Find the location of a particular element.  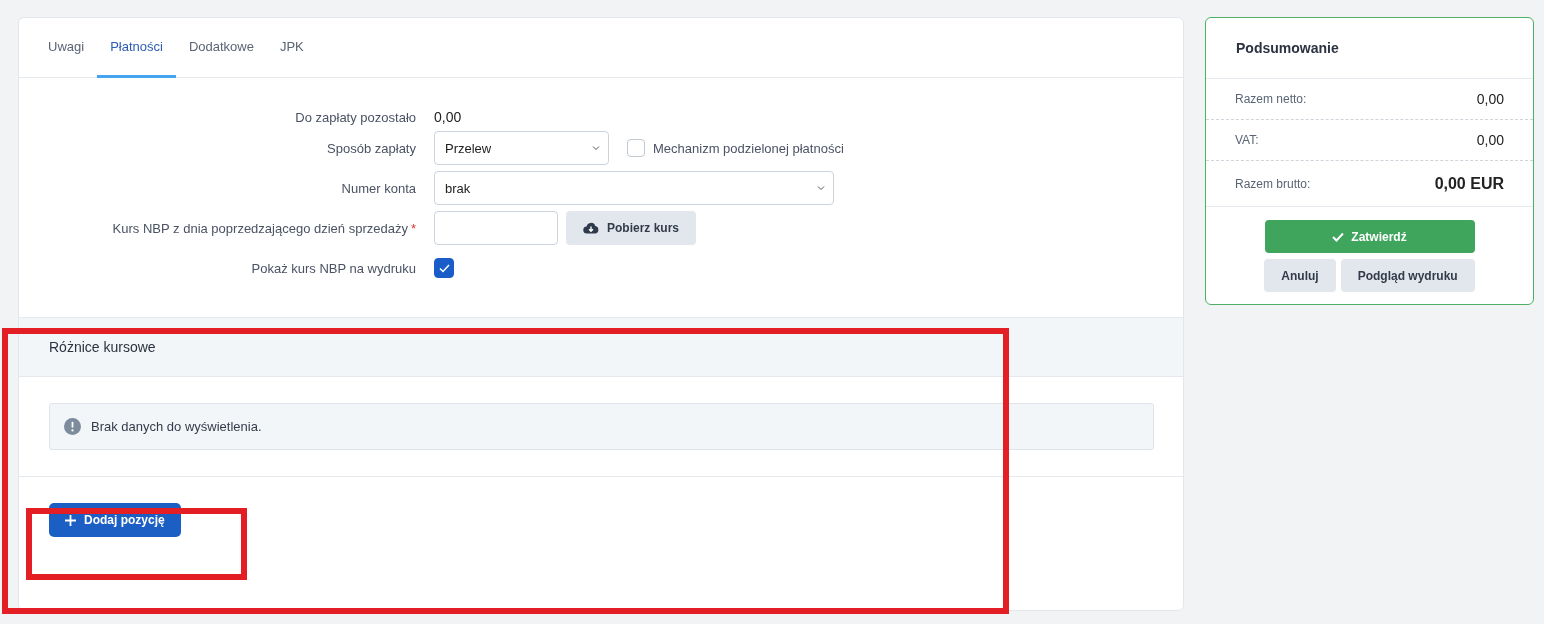

summary-label: Razem brutto: is located at coordinates (1273, 183).